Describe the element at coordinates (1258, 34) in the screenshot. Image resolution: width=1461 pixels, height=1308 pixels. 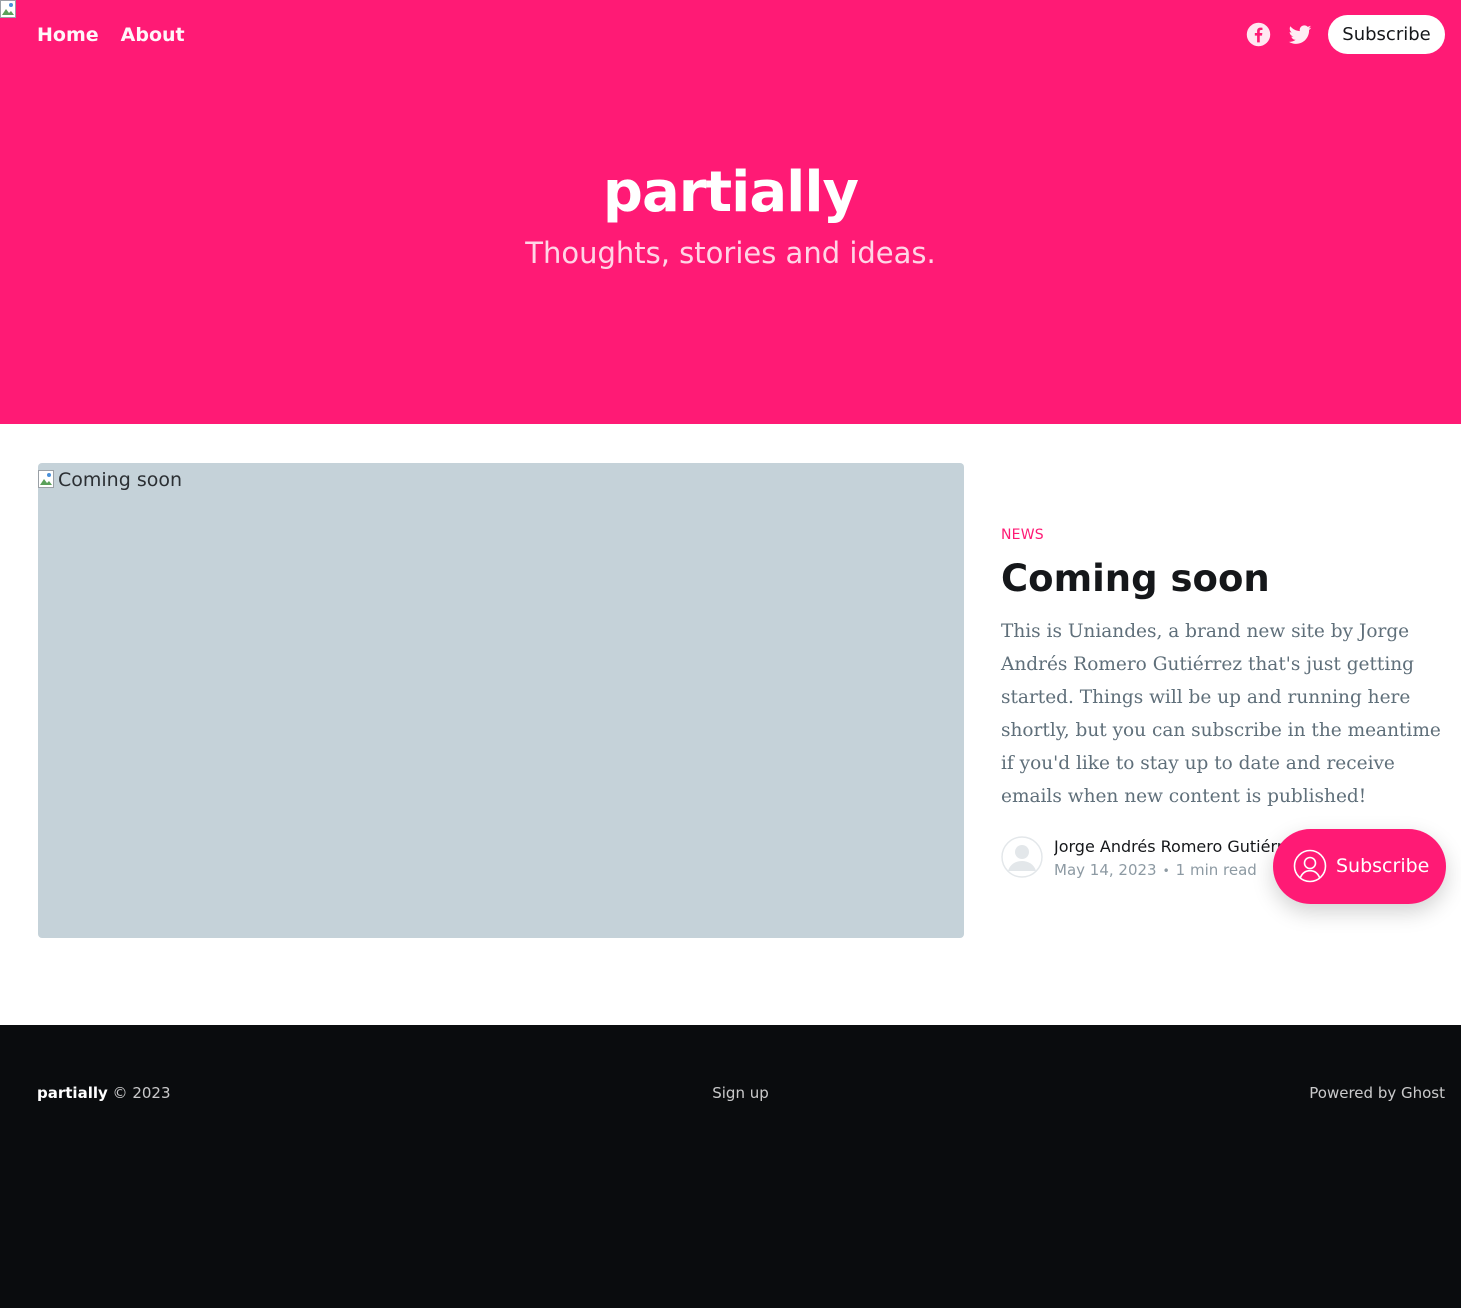
I see `facebook-icon` at that location.